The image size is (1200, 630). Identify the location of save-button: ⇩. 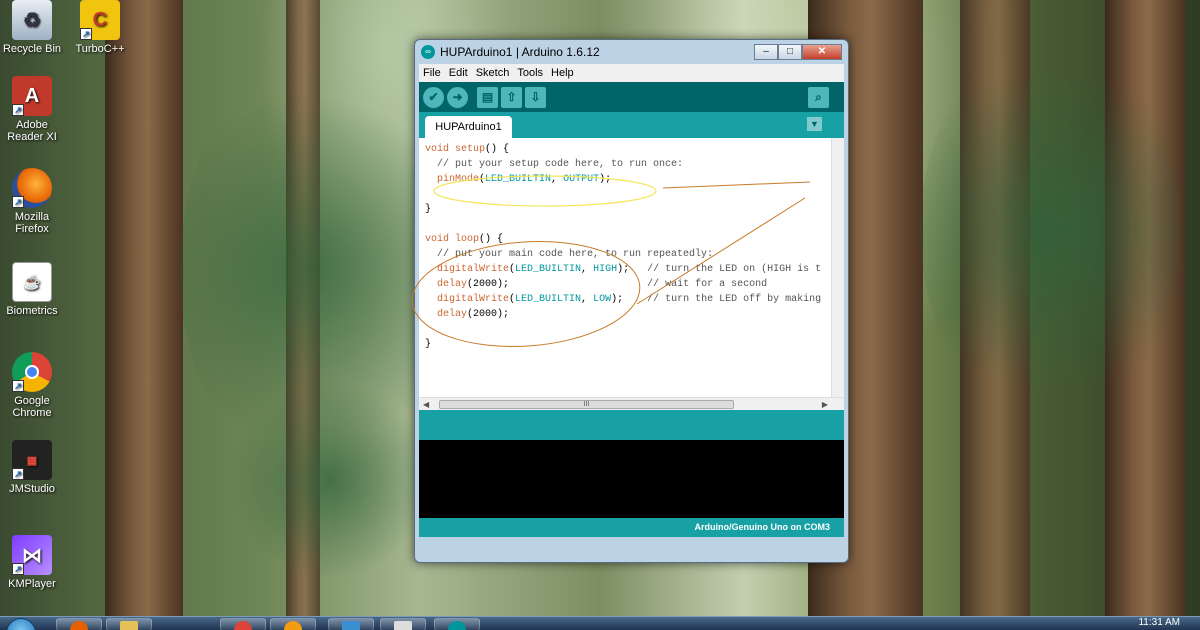
(535, 97).